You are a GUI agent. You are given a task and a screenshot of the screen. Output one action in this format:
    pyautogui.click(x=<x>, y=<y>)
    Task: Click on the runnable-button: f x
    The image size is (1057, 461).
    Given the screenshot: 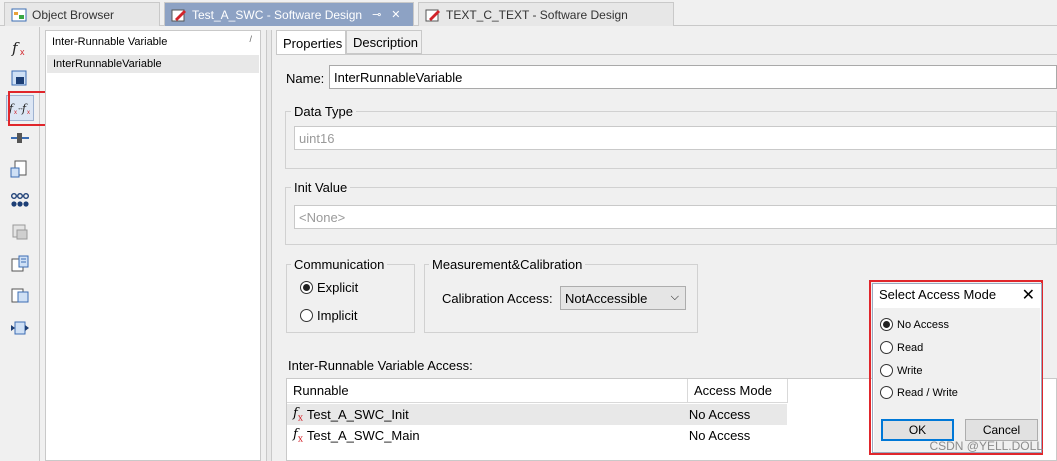 What is the action you would take?
    pyautogui.click(x=20, y=48)
    